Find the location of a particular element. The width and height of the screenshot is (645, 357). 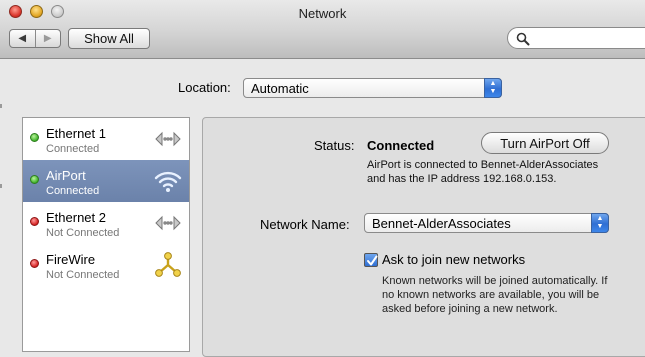

service-name: FireWire is located at coordinates (71, 259).